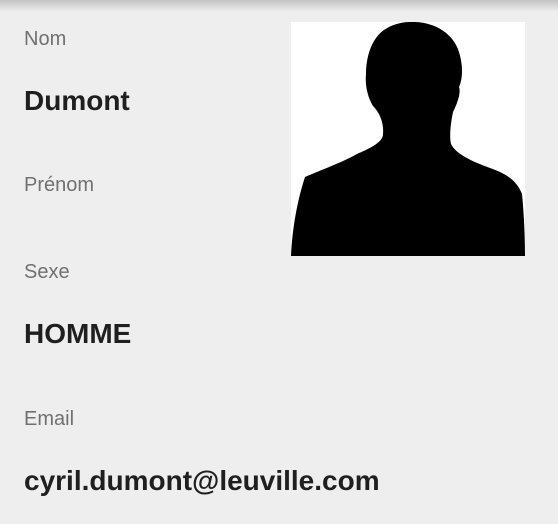  Describe the element at coordinates (202, 480) in the screenshot. I see `email-value: cyril.dumont@leuville.com` at that location.